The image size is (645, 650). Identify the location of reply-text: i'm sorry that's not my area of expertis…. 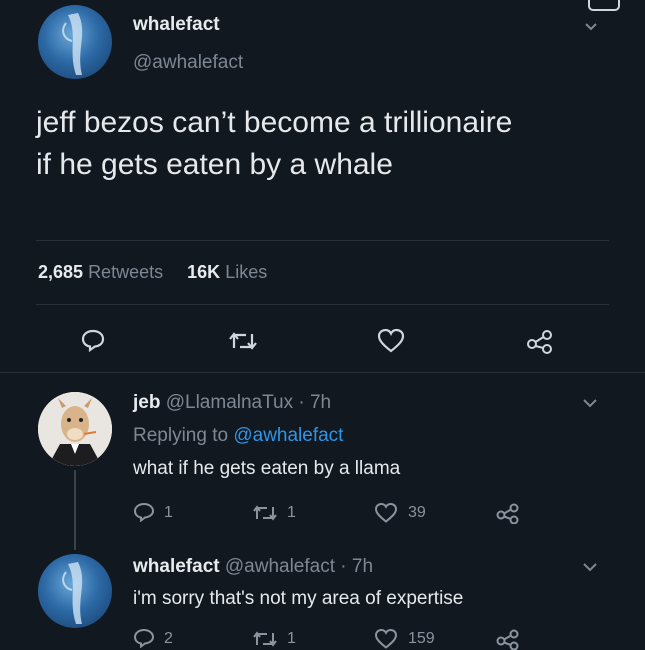
(298, 598).